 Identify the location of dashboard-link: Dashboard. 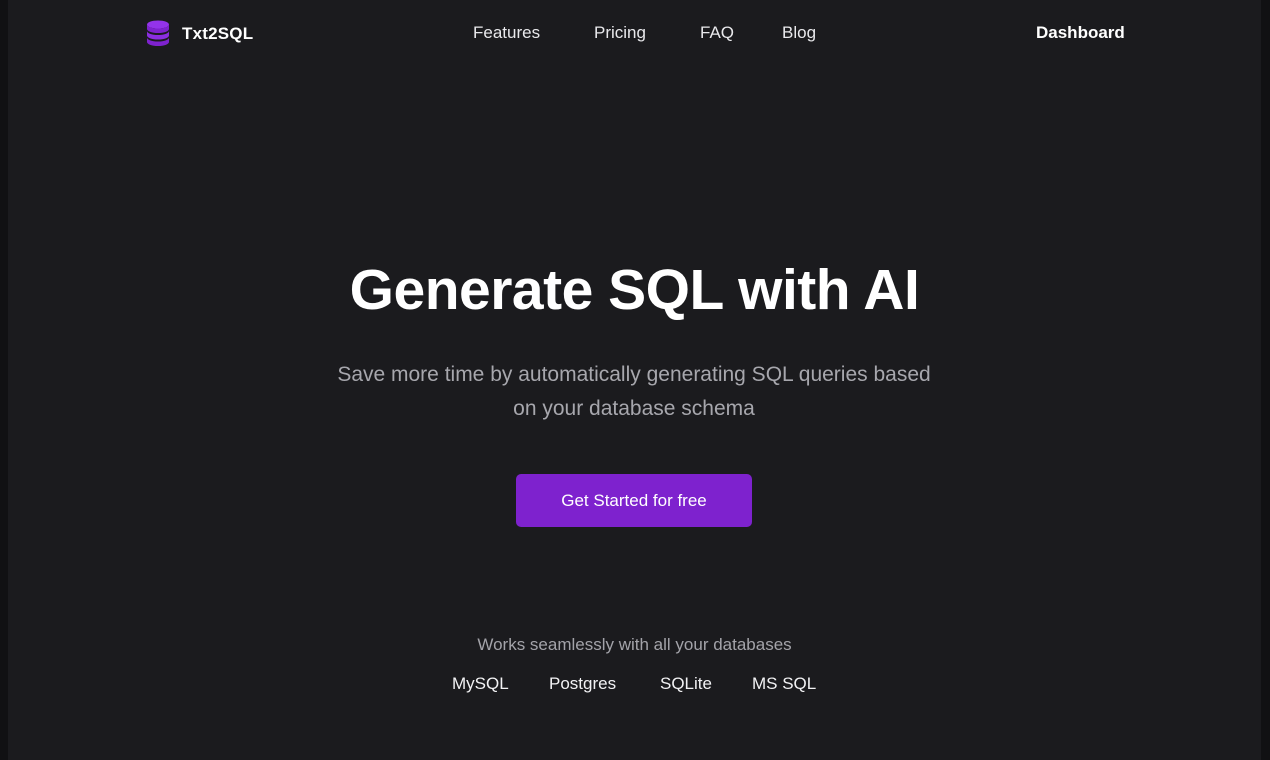
(1080, 33).